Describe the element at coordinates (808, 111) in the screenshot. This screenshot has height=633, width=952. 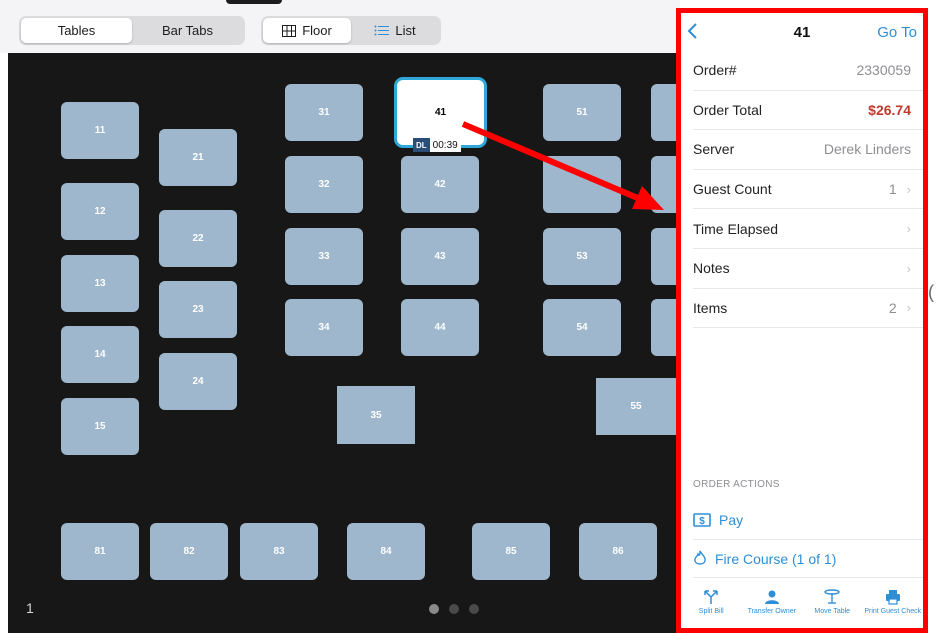
I see `order-total-row: Order Total $26.74` at that location.